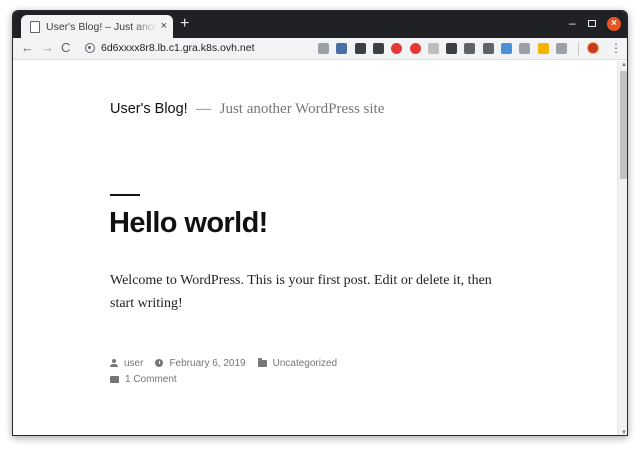  I want to click on maximize-button, so click(592, 23).